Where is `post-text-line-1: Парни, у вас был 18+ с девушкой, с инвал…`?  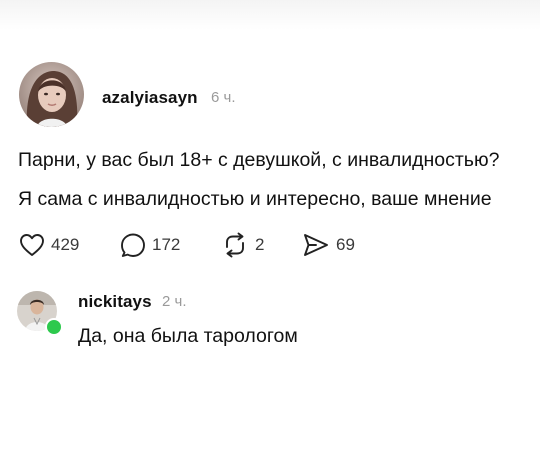 post-text-line-1: Парни, у вас был 18+ с девушкой, с инвал… is located at coordinates (259, 160).